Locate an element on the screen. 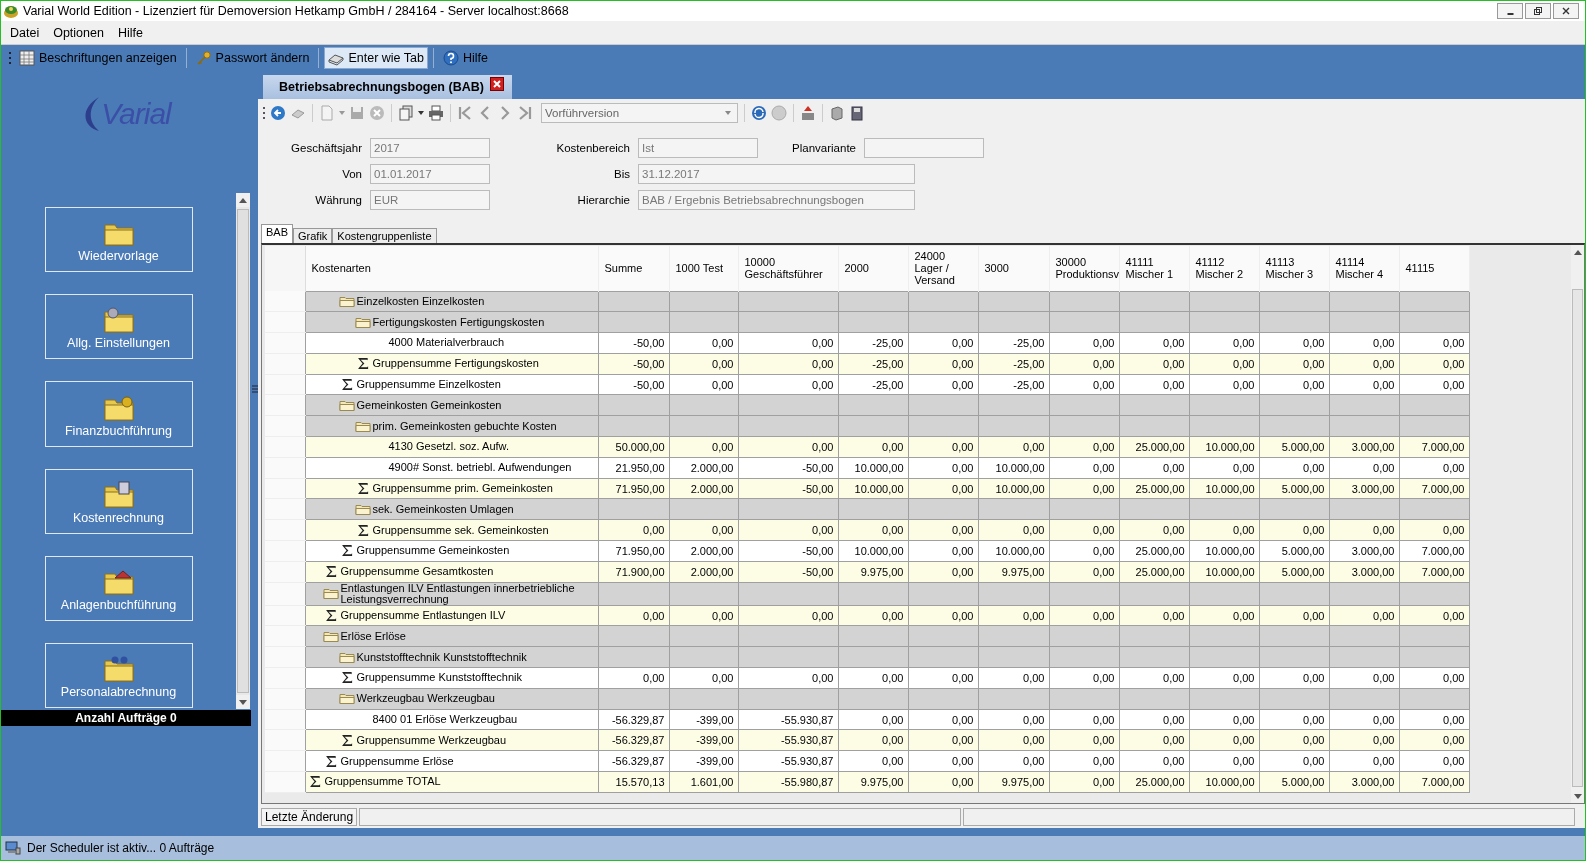 The width and height of the screenshot is (1586, 861). toolbar-button: Passwort ändern is located at coordinates (252, 58).